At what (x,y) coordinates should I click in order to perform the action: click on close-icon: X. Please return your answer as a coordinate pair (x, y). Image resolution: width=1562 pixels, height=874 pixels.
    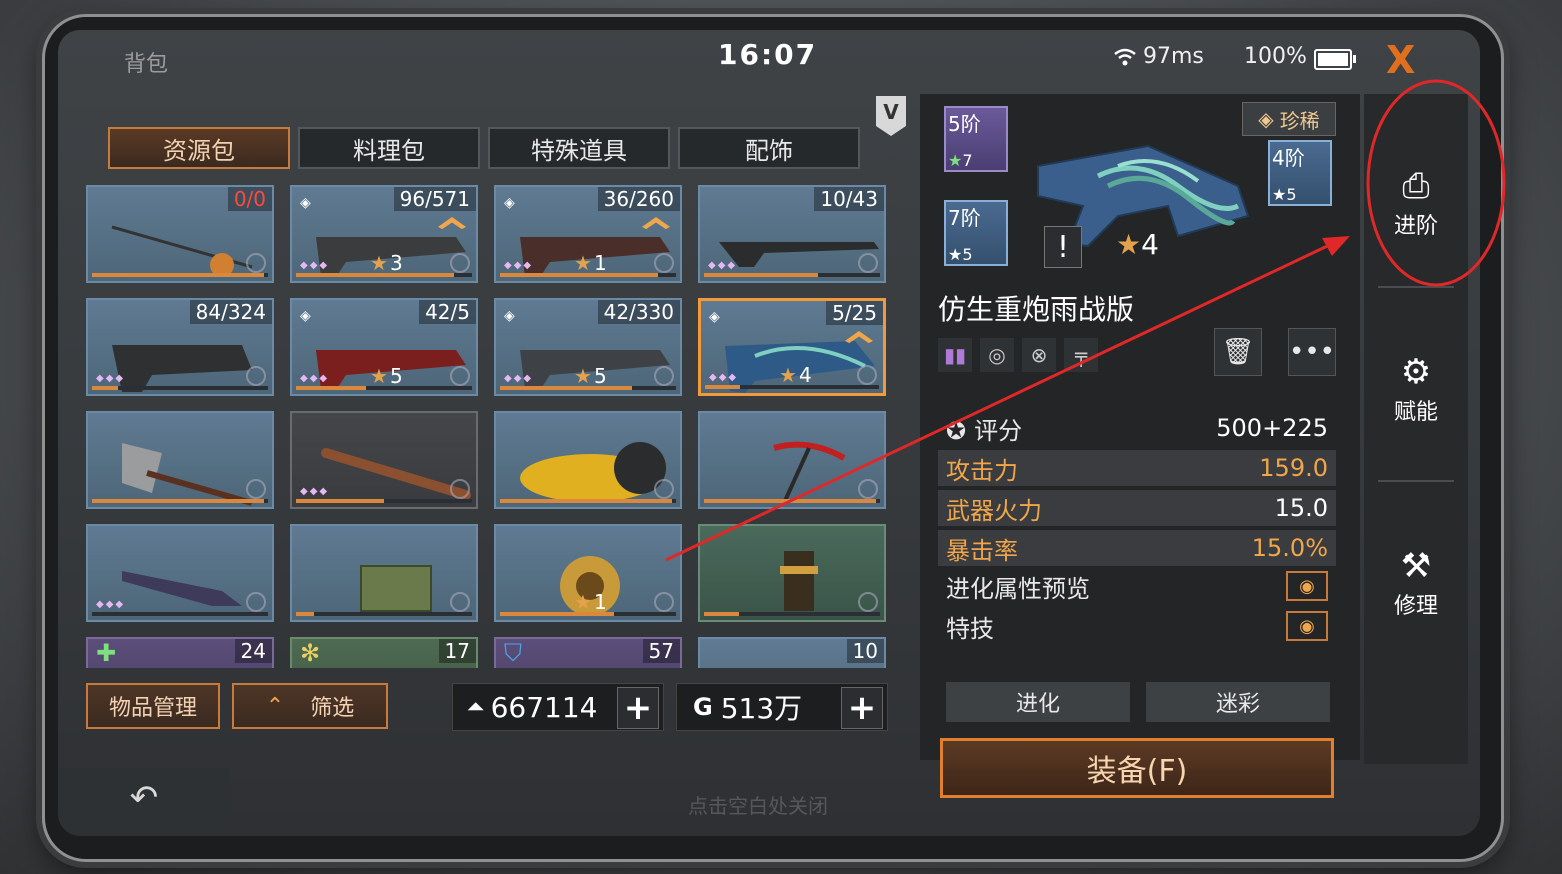
    Looking at the image, I should click on (1400, 60).